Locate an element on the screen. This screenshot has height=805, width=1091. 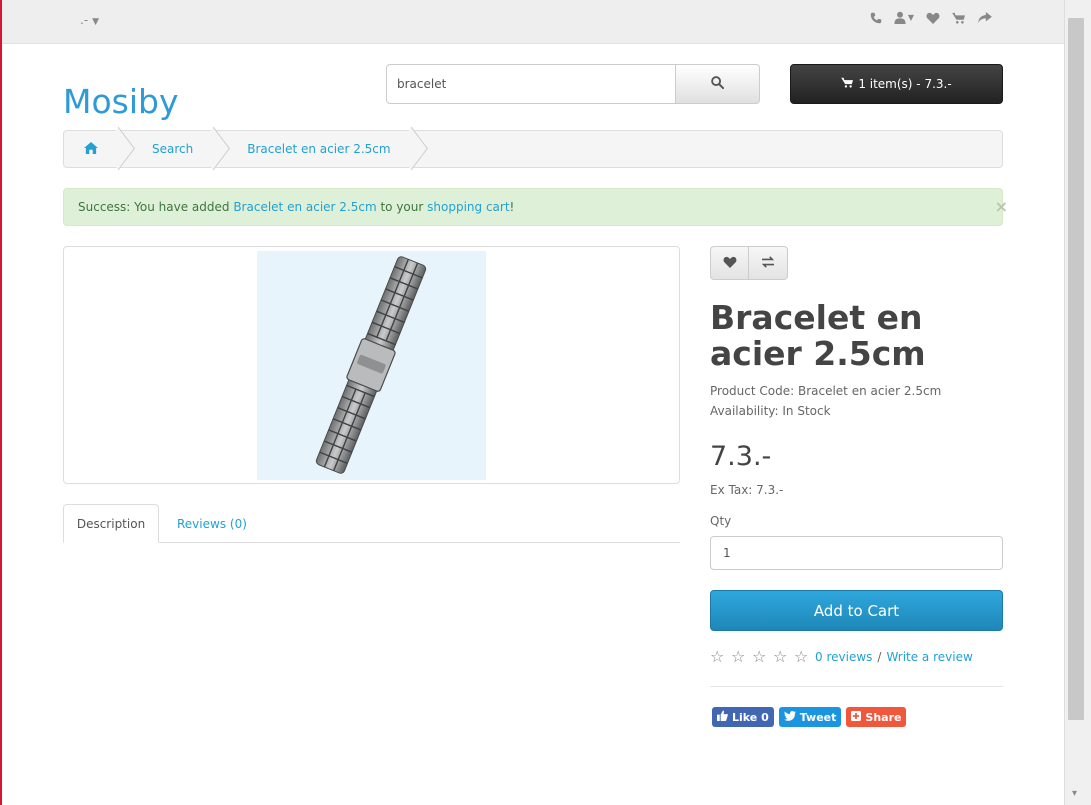
facebook-like-label: Like 0 is located at coordinates (750, 717).